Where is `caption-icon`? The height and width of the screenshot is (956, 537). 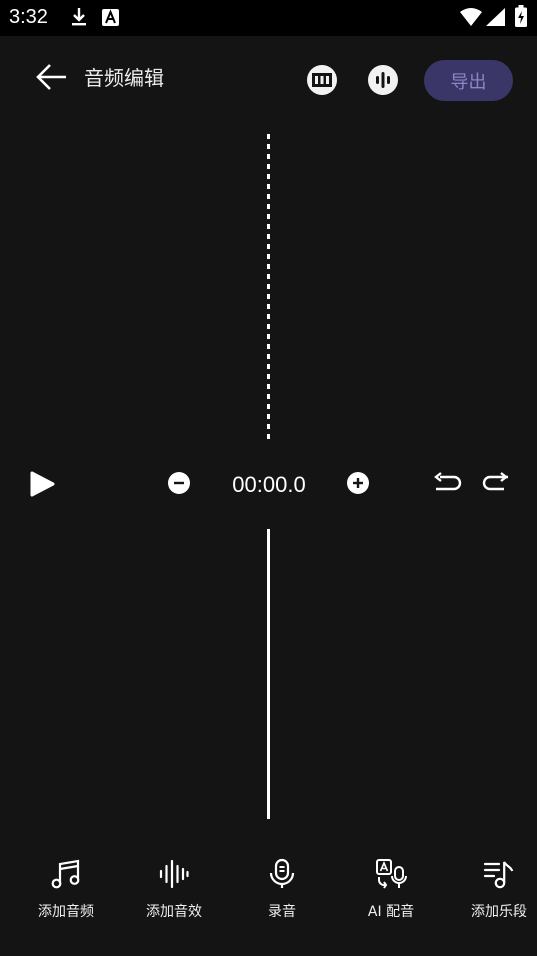
caption-icon is located at coordinates (322, 80).